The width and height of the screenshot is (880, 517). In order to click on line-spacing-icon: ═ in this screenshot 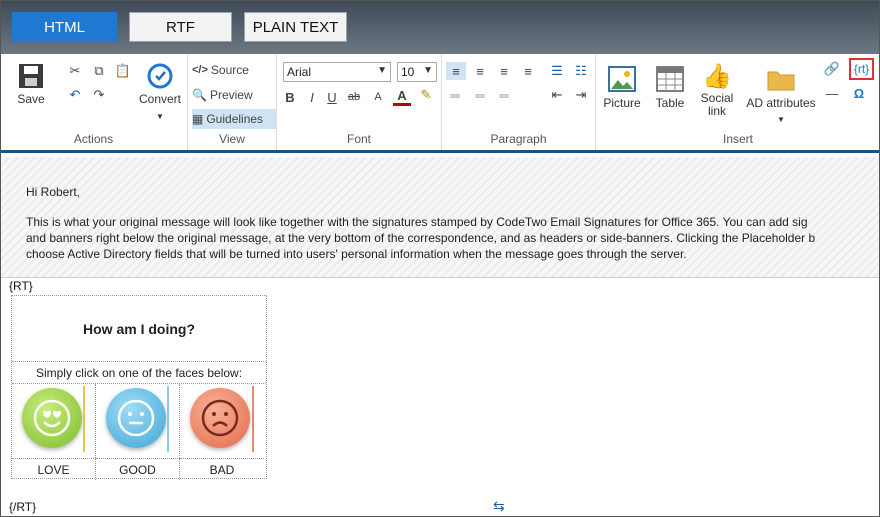, I will do `click(455, 95)`.